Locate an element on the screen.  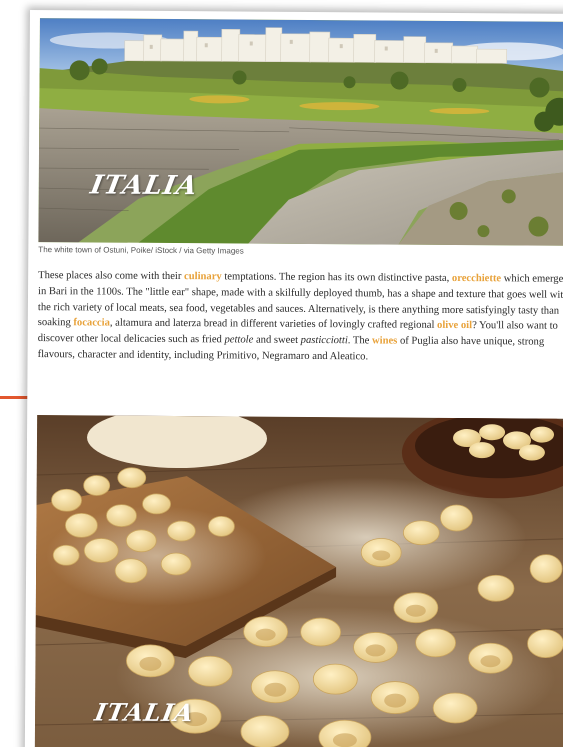
orecchiette-link: orecchiette is located at coordinates (476, 278).